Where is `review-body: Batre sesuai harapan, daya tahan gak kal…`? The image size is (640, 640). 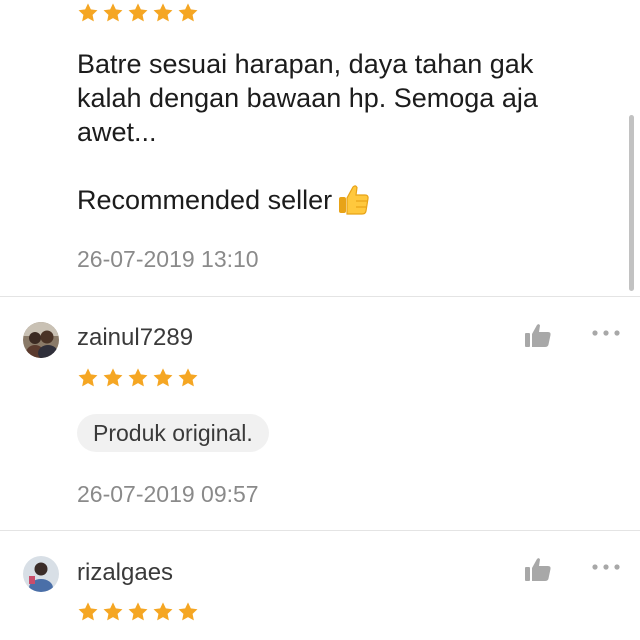 review-body: Batre sesuai harapan, daya tahan gak kal… is located at coordinates (307, 98).